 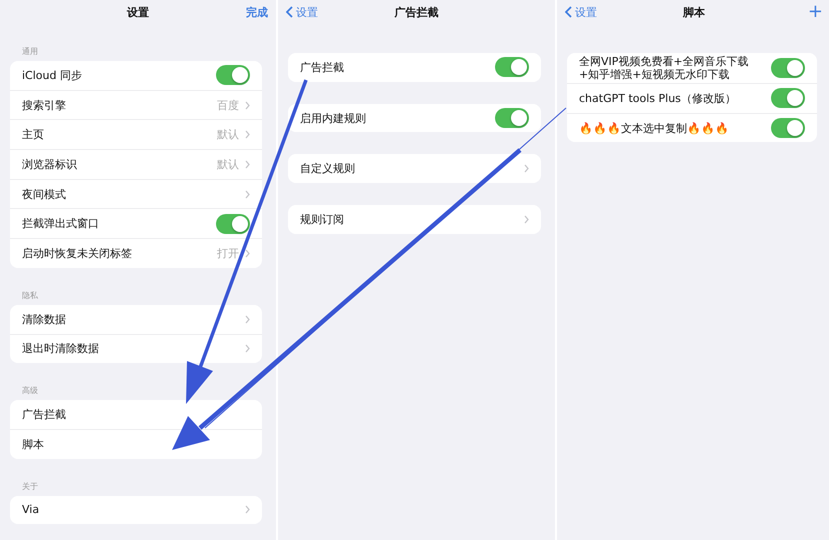 I want to click on nav-title: 广告拦截, so click(x=416, y=12).